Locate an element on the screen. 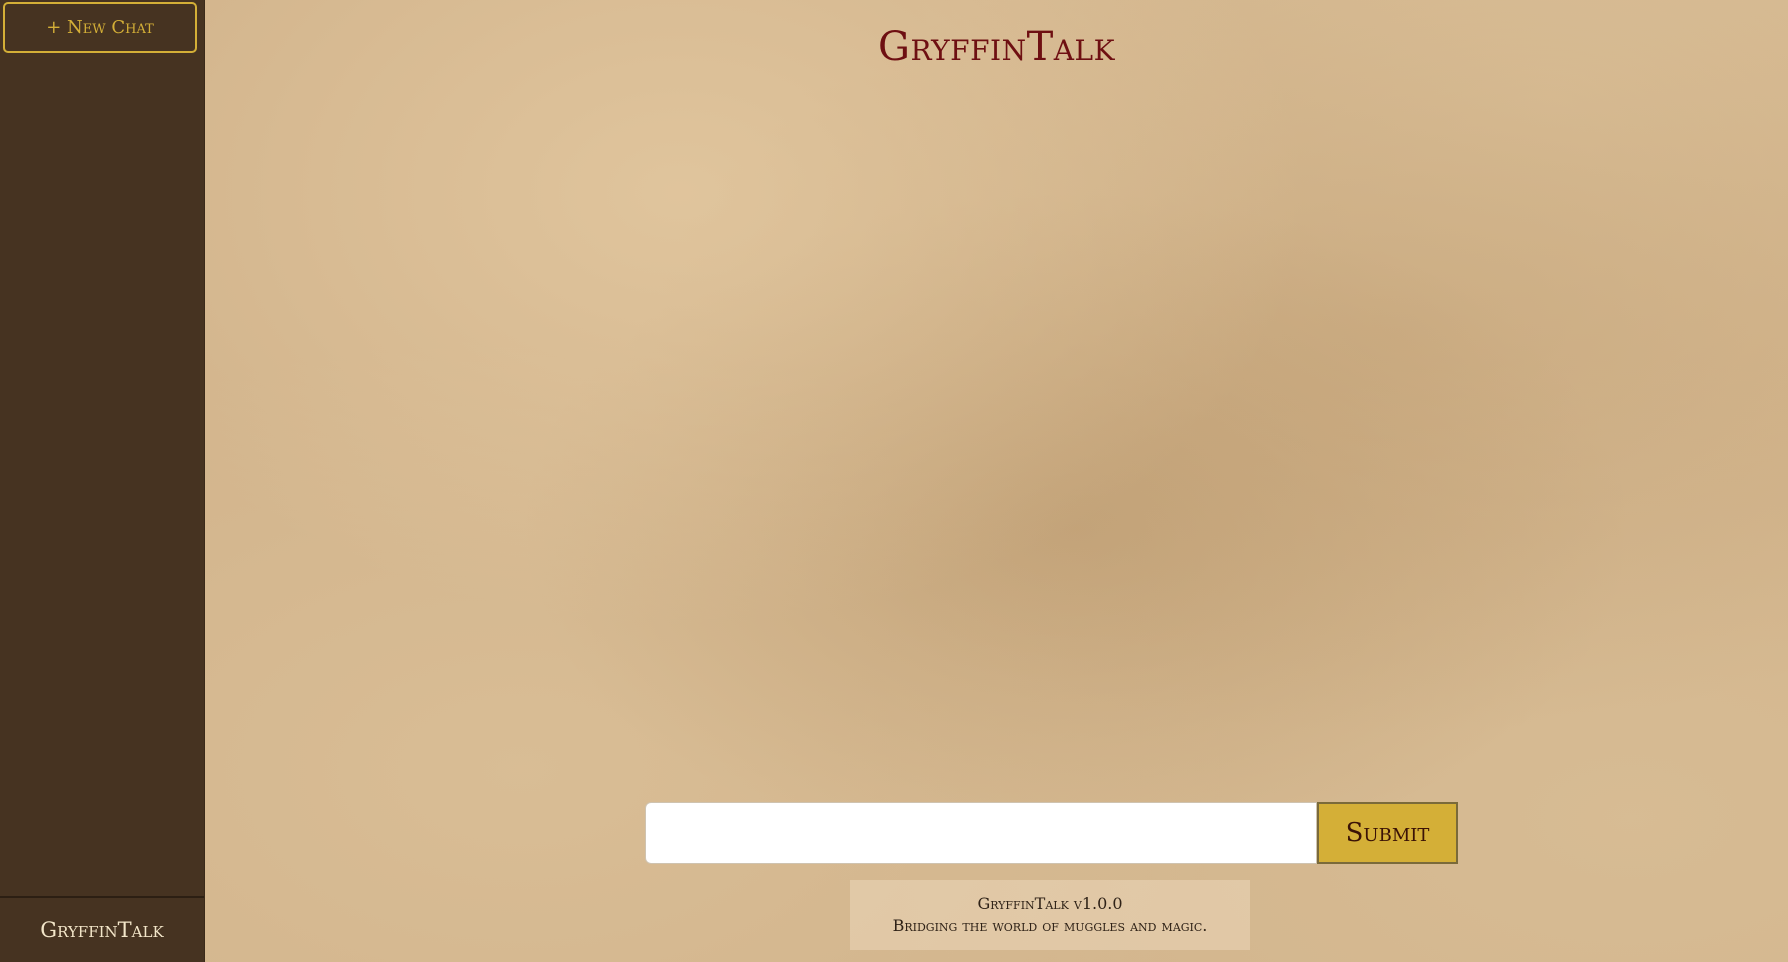  version-text: GryffinTalk v1.0.0 is located at coordinates (1050, 903).